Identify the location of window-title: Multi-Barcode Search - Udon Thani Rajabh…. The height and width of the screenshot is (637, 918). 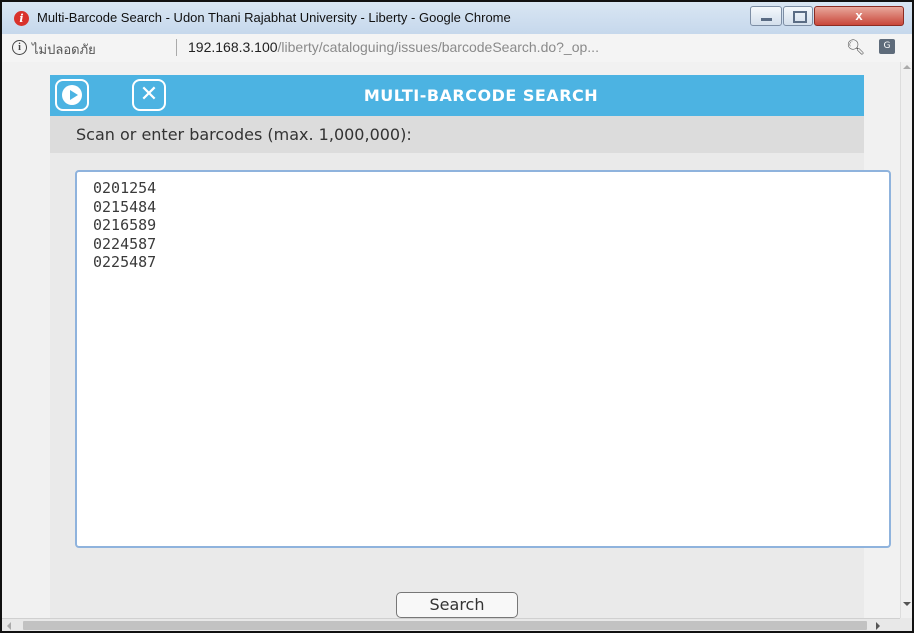
(274, 17).